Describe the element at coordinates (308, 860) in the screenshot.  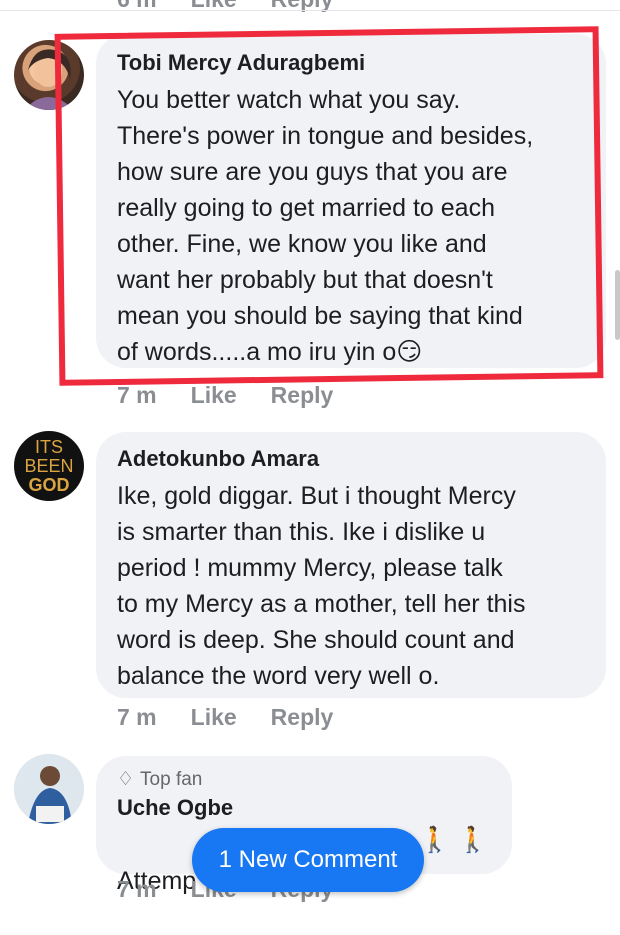
I see `new-comment-button: 1 New Comment` at that location.